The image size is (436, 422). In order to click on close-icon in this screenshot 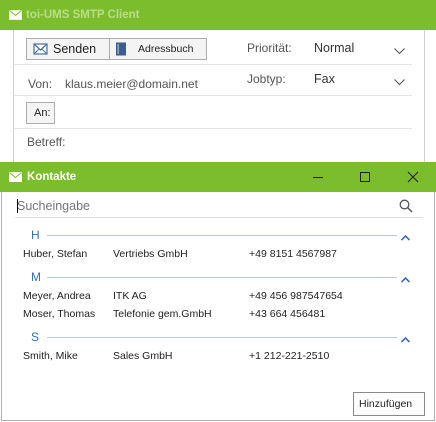, I will do `click(413, 177)`.